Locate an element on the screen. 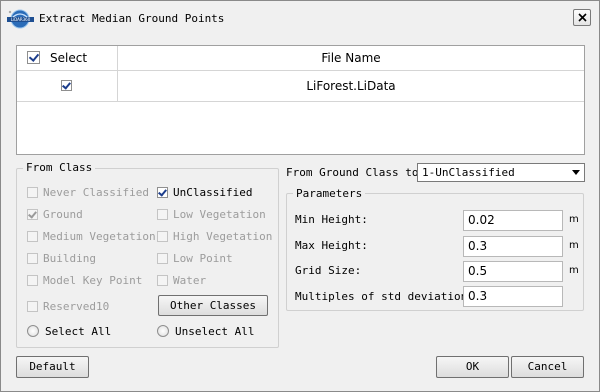  std-deviation-label: Multiples of std deviation: is located at coordinates (384, 296).